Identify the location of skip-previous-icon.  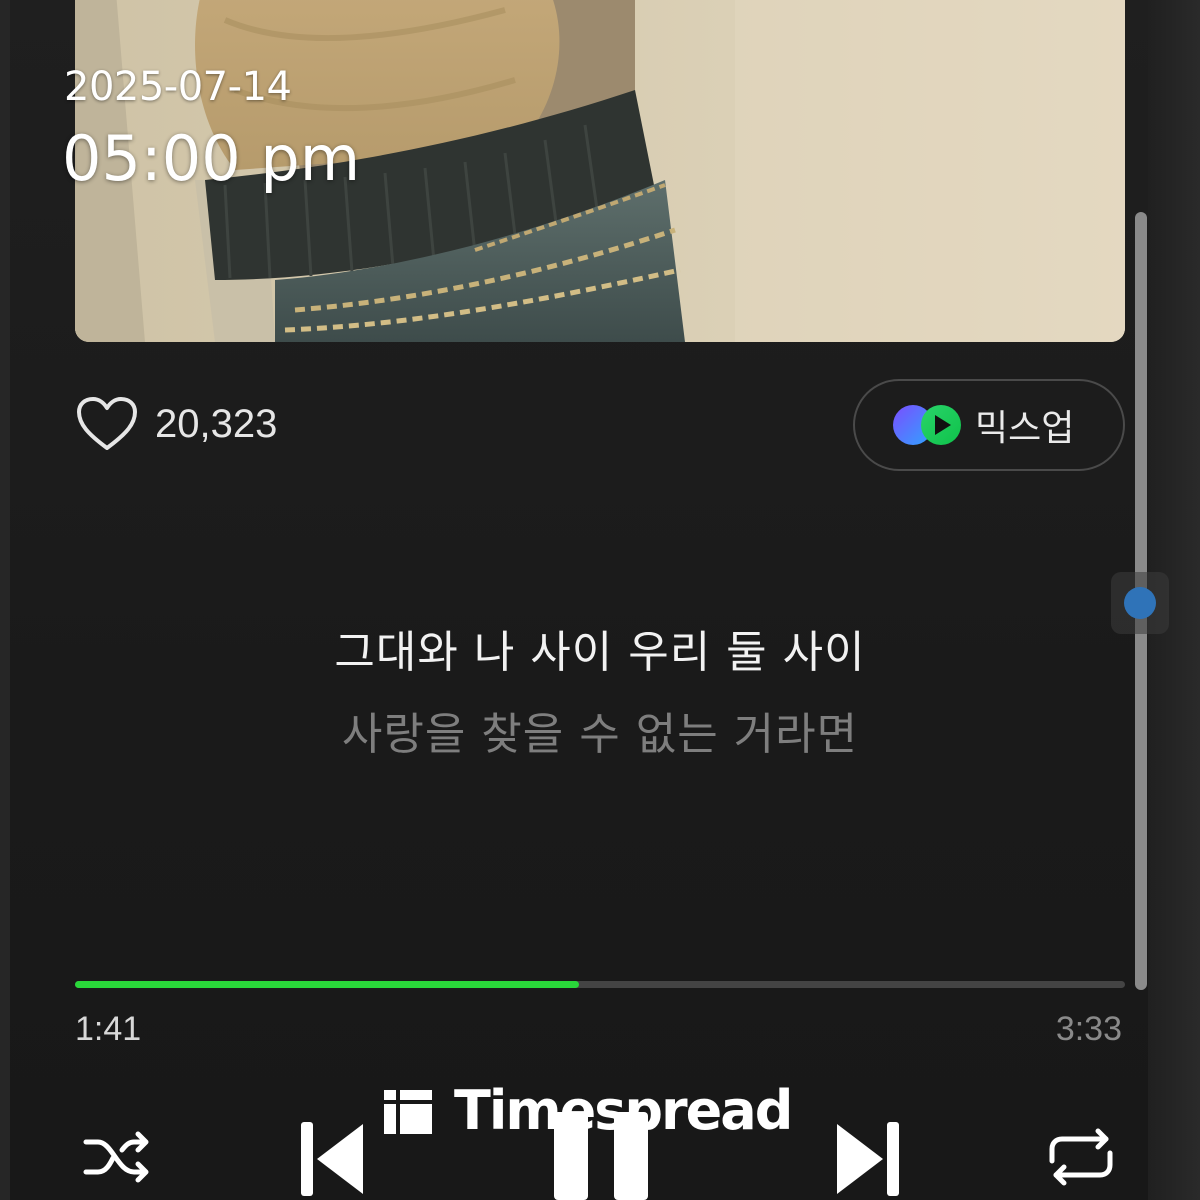
(332, 1159).